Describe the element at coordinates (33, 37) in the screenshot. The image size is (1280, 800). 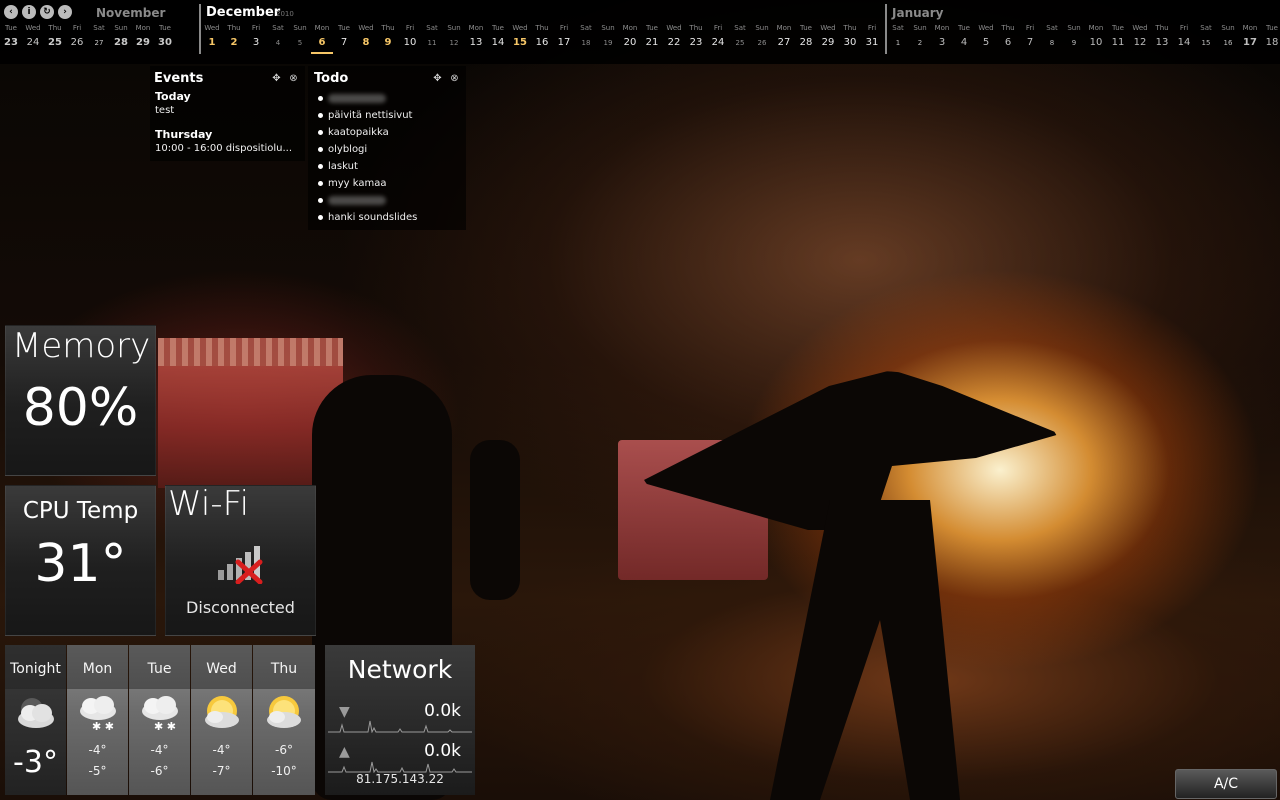
I see `calendar-day: Wed 24` at that location.